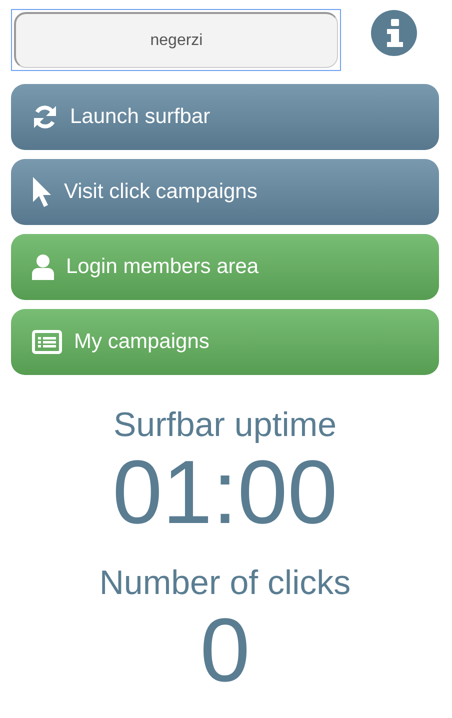 The image size is (452, 718). Describe the element at coordinates (224, 425) in the screenshot. I see `stat-label: Surfbar uptime` at that location.